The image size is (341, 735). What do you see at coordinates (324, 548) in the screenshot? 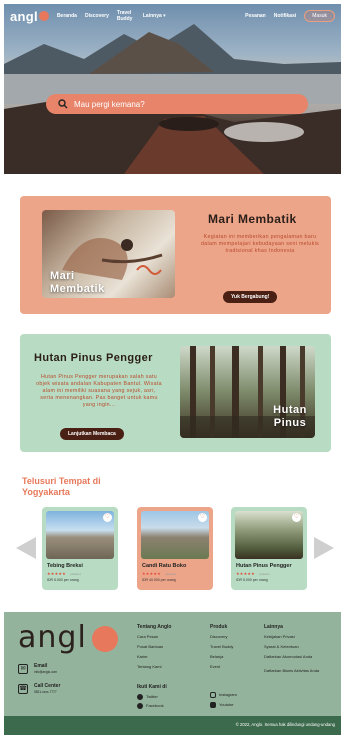
I see `carousel-next-arrow` at bounding box center [324, 548].